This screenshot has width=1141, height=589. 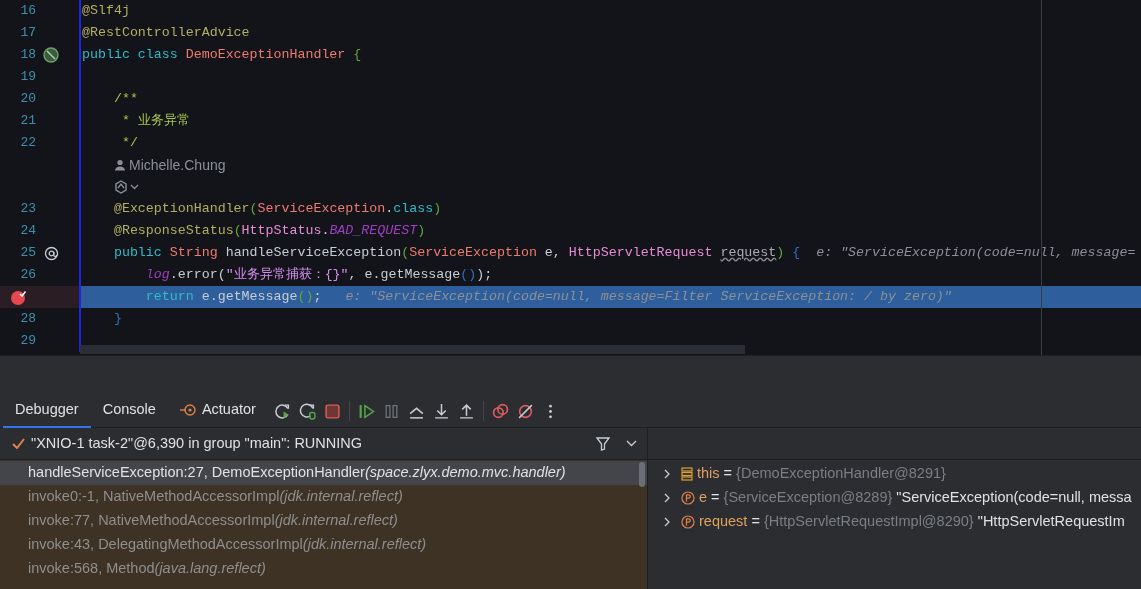 What do you see at coordinates (18, 443) in the screenshot?
I see `check-icon` at bounding box center [18, 443].